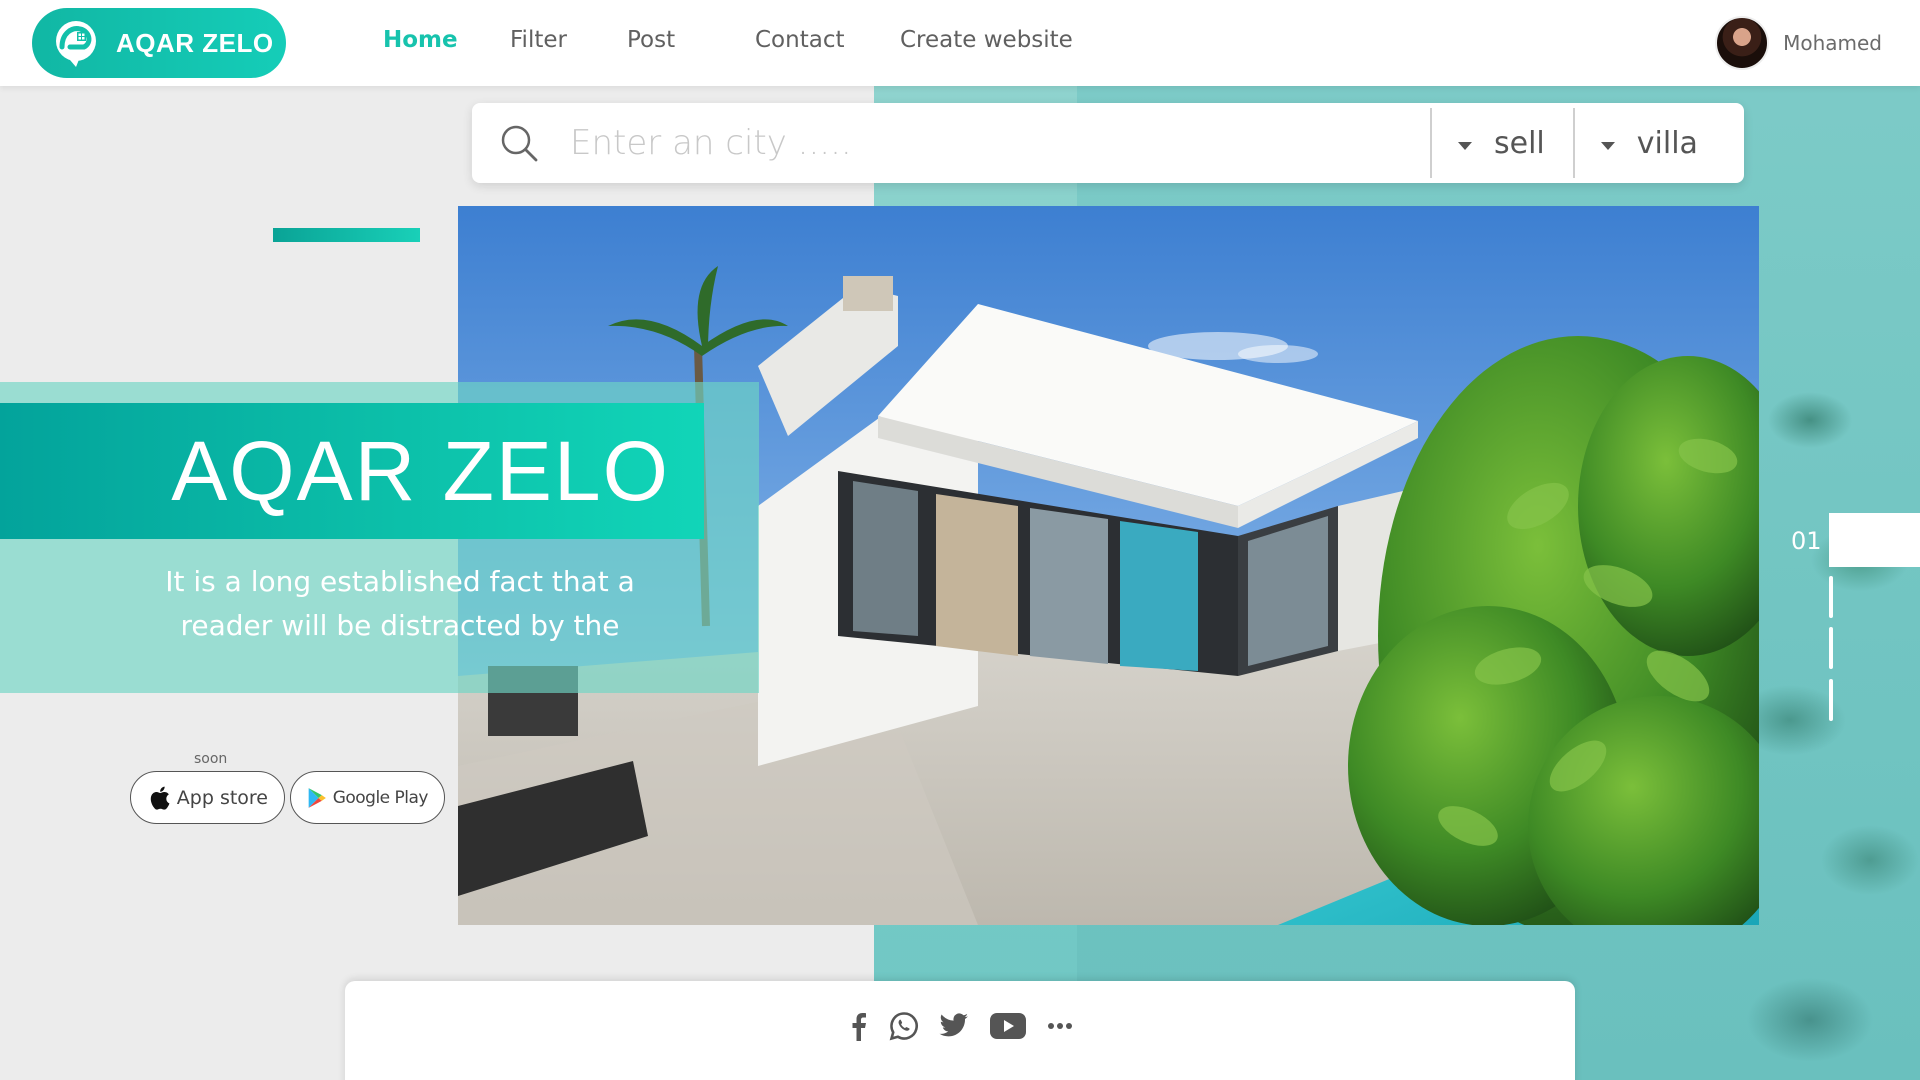 This screenshot has height=1080, width=1920. What do you see at coordinates (211, 759) in the screenshot?
I see `soon-label: soon` at bounding box center [211, 759].